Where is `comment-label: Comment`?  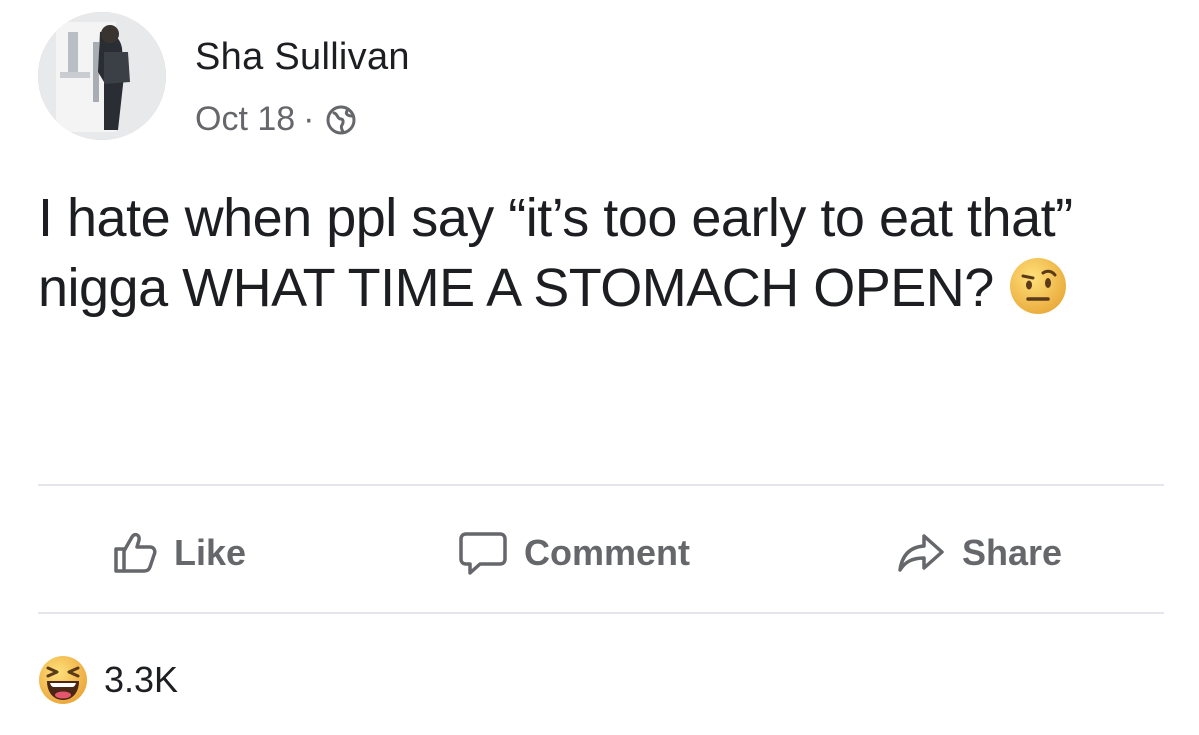
comment-label: Comment is located at coordinates (607, 552).